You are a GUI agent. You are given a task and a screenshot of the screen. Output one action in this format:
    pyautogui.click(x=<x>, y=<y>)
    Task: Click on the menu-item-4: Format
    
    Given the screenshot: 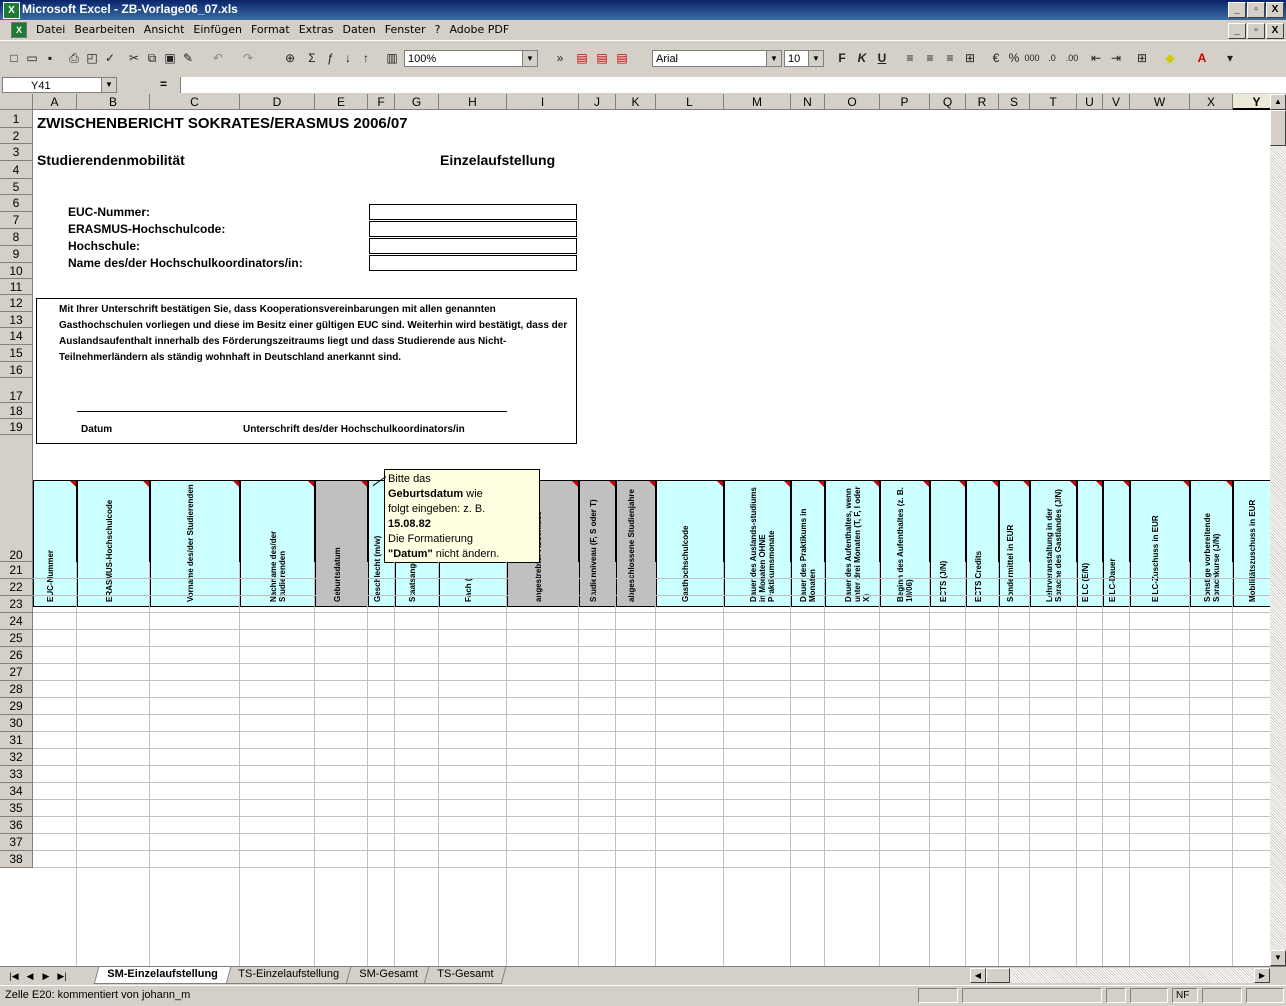 What is the action you would take?
    pyautogui.click(x=270, y=29)
    